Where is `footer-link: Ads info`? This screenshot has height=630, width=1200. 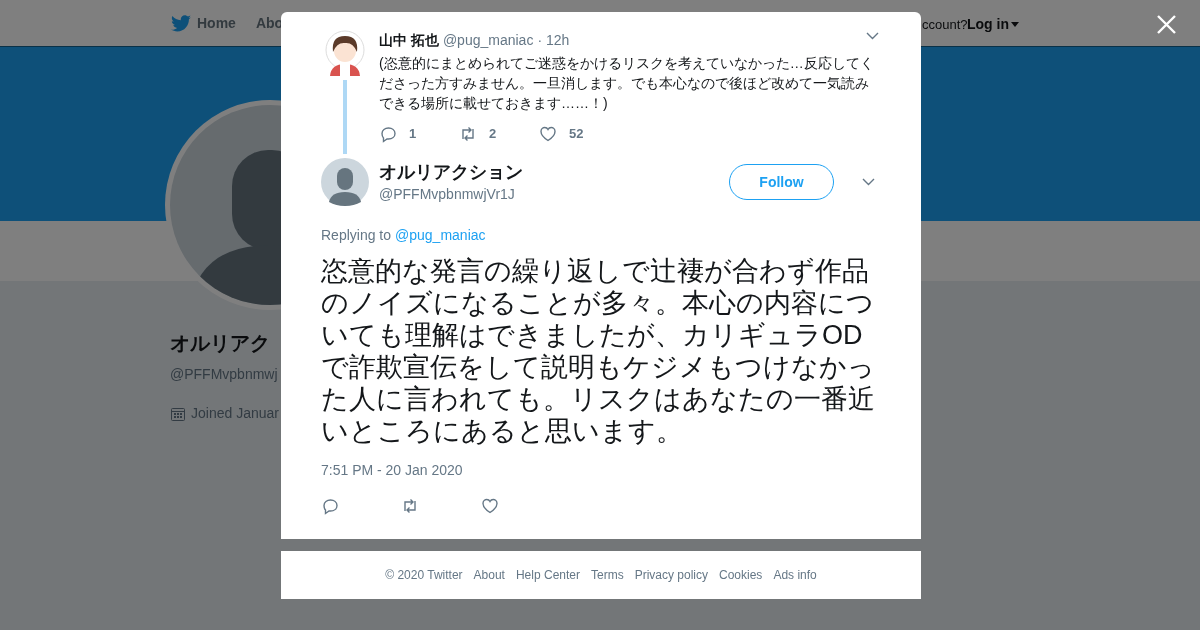
footer-link: Ads info is located at coordinates (795, 575).